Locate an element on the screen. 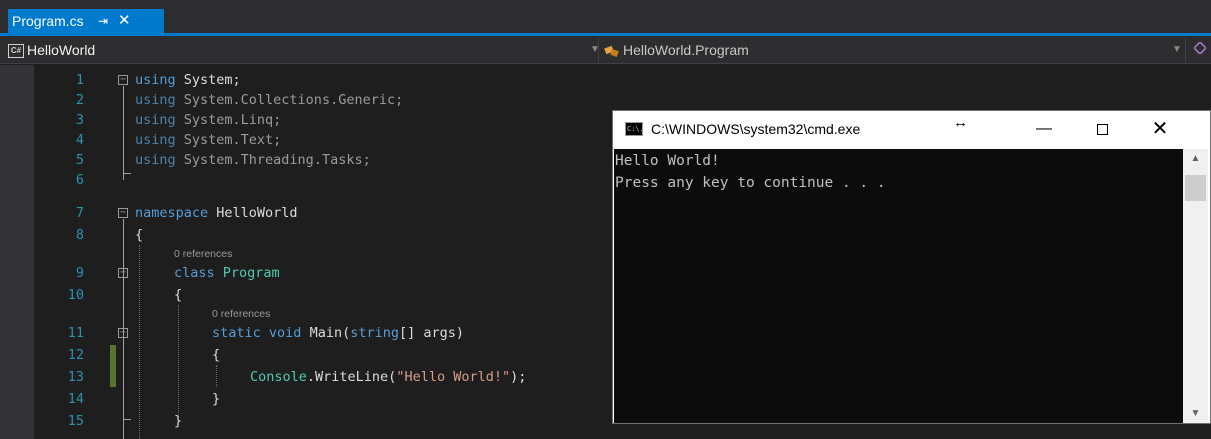  line-number: 7 is located at coordinates (79, 213).